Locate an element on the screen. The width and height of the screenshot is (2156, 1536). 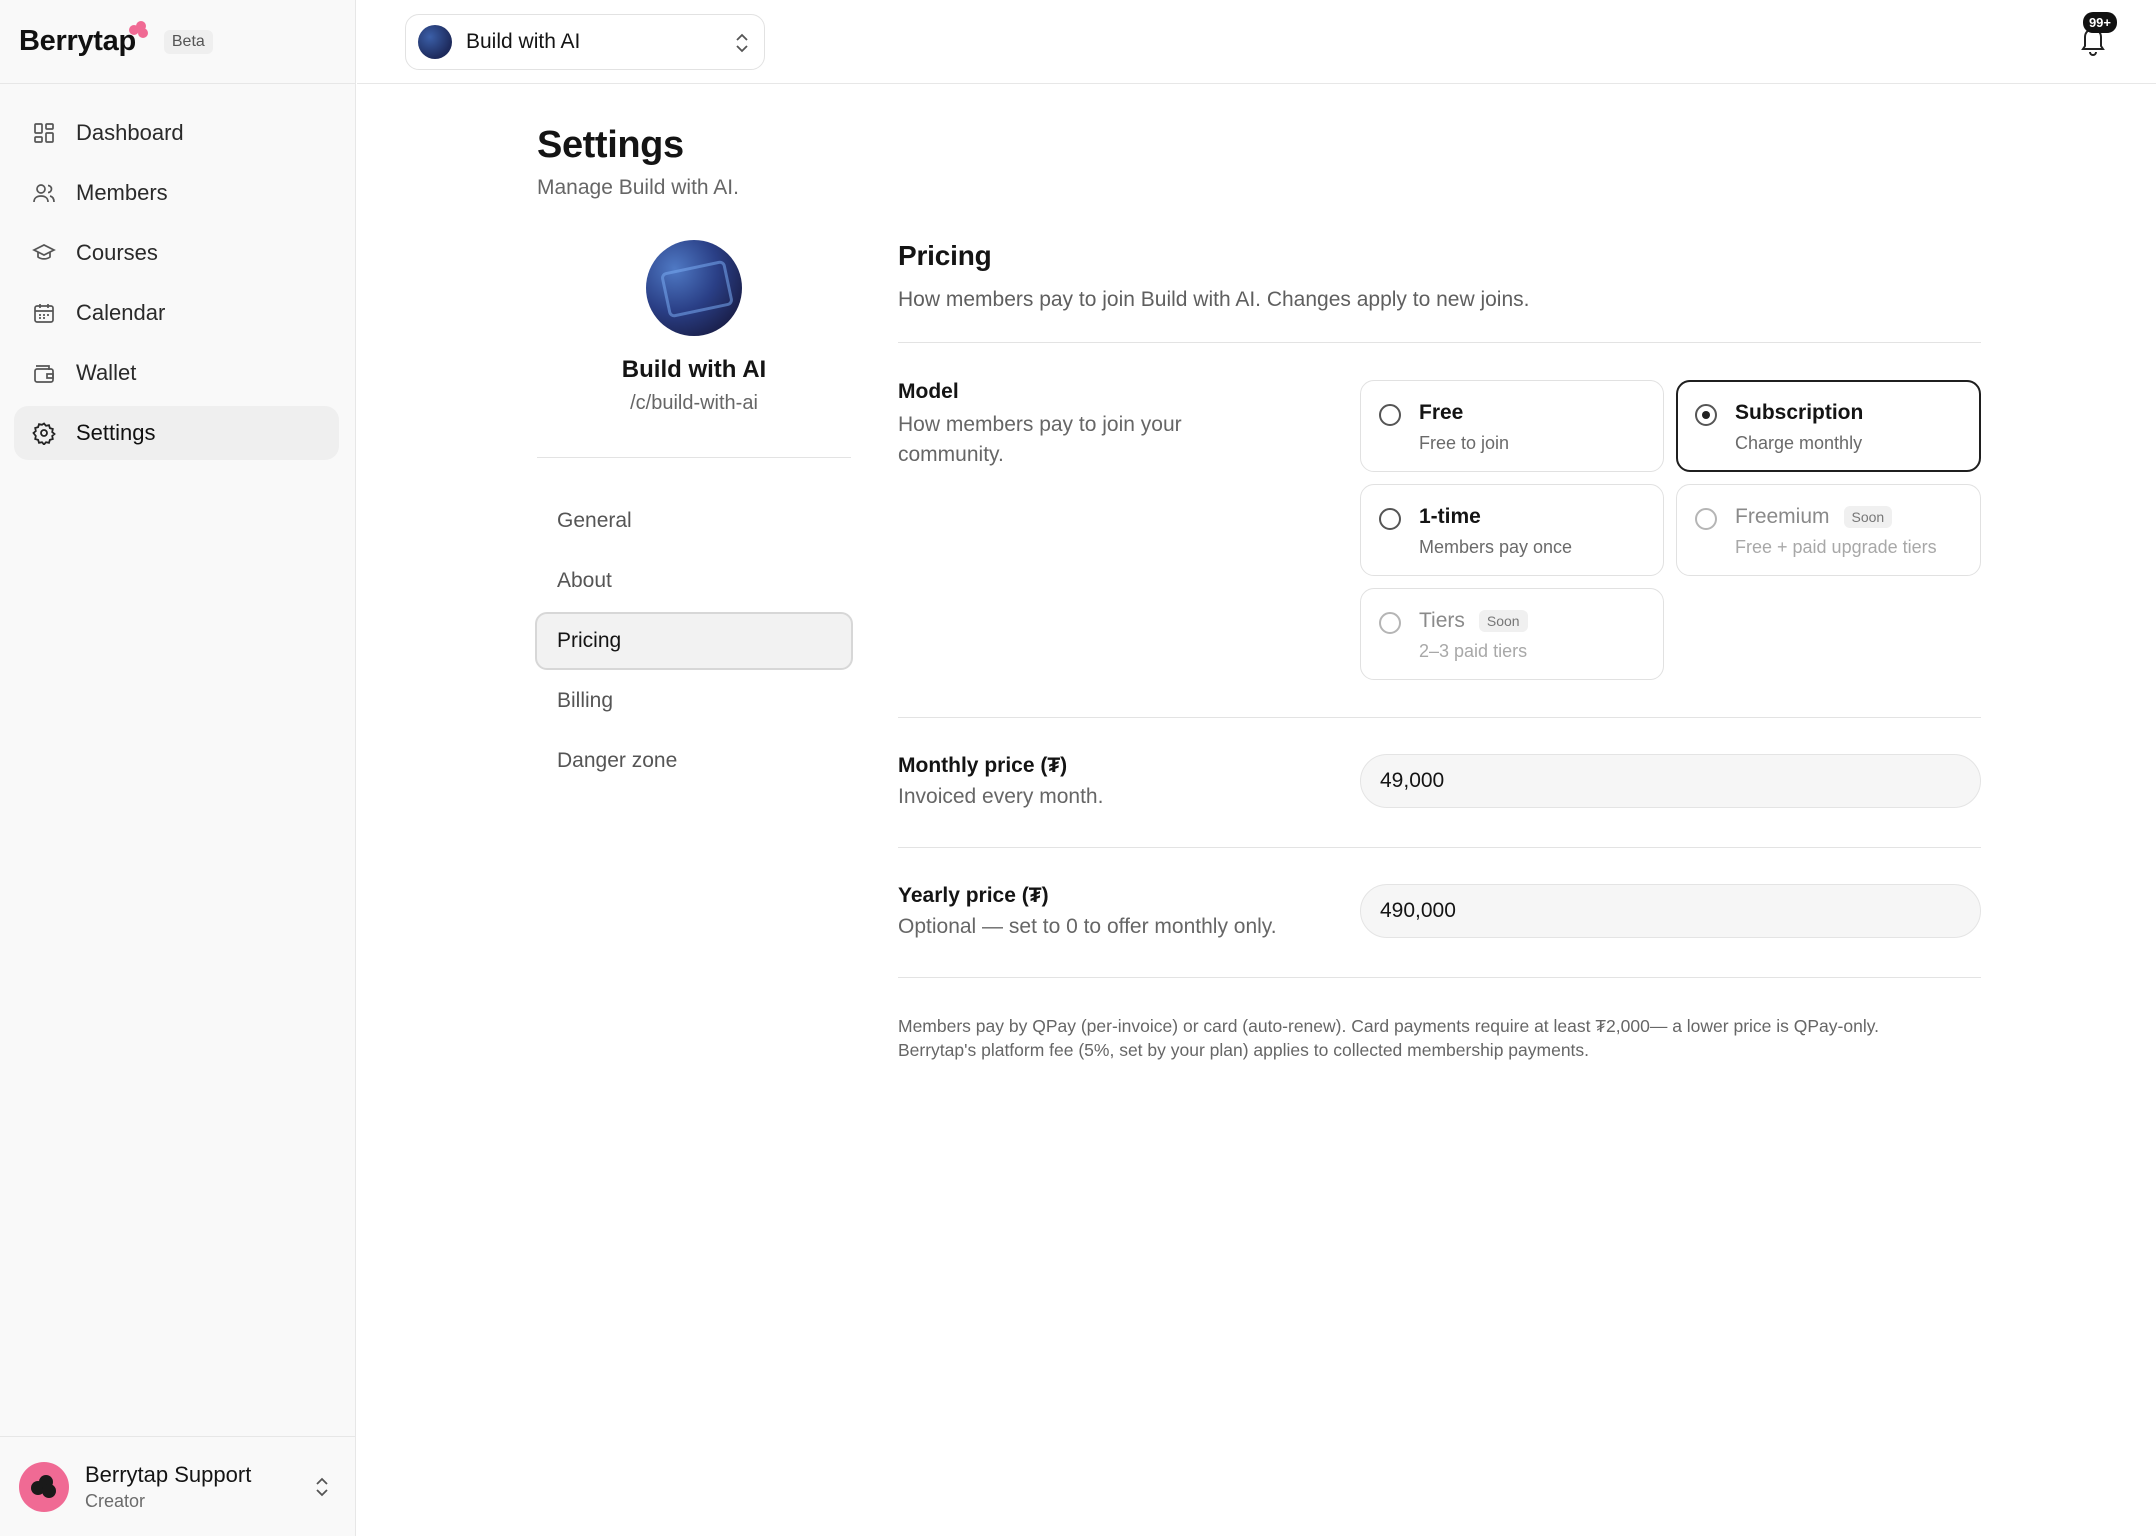
option-freemium: Freemium Soon Free + paid upgrade tiers is located at coordinates (1828, 530).